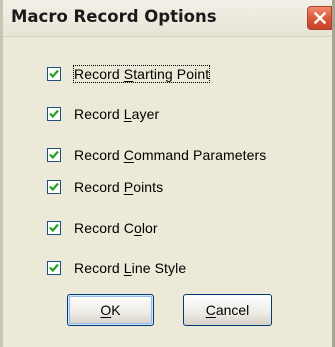 The height and width of the screenshot is (347, 335). What do you see at coordinates (114, 16) in the screenshot?
I see `window-title: Macro Record Options` at bounding box center [114, 16].